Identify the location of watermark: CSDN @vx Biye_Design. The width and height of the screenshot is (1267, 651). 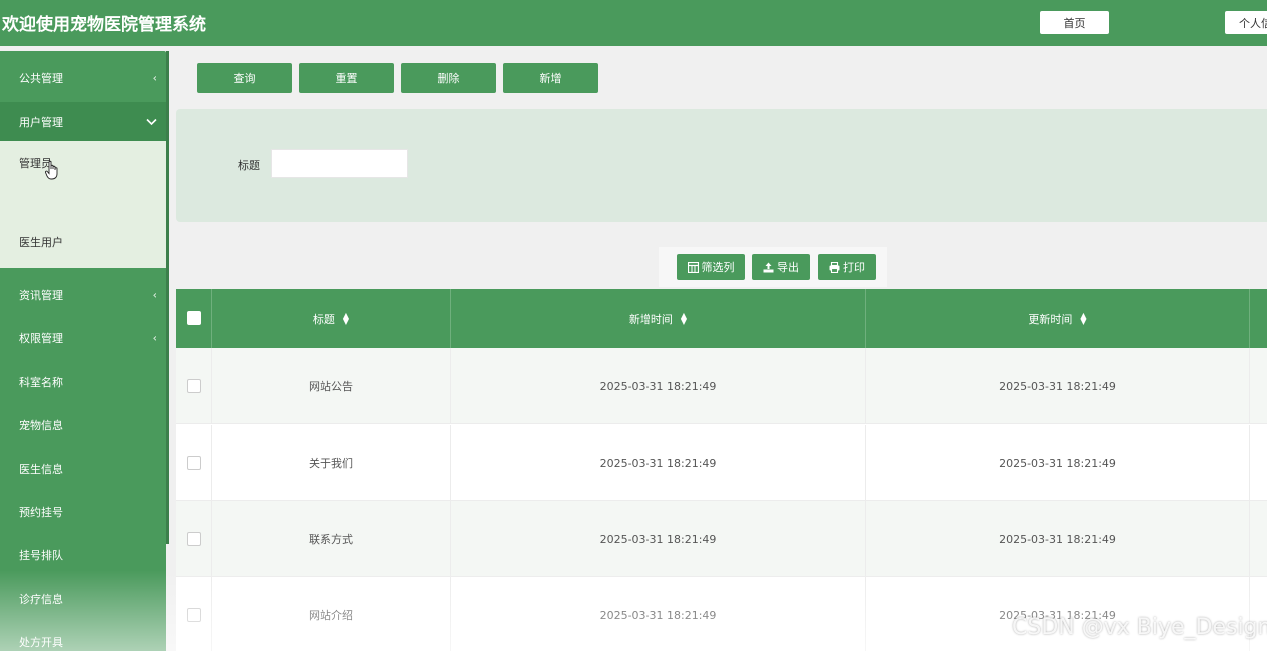
(1139, 627).